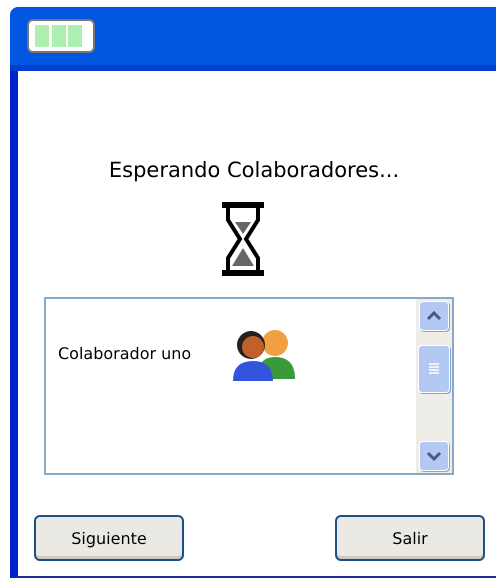 Image resolution: width=496 pixels, height=581 pixels. What do you see at coordinates (125, 353) in the screenshot?
I see `collaborator-name: Colaborador uno` at bounding box center [125, 353].